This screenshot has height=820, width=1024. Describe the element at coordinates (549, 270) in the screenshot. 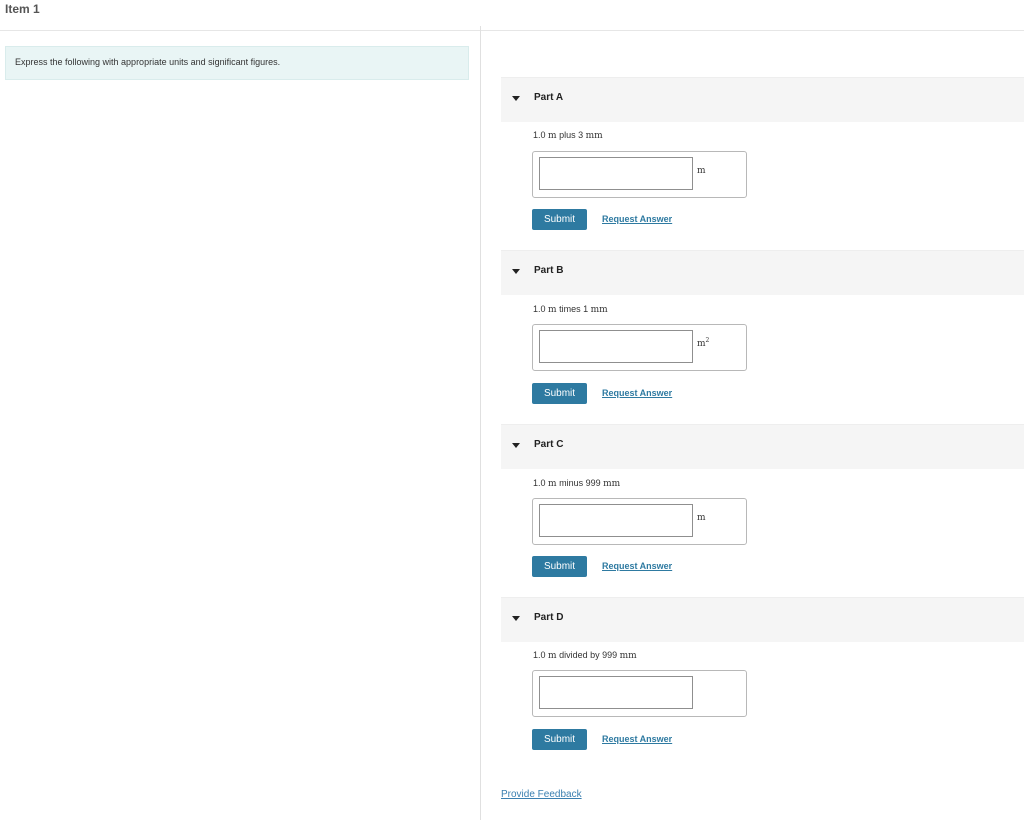

I see `part-b-label: Part B` at that location.